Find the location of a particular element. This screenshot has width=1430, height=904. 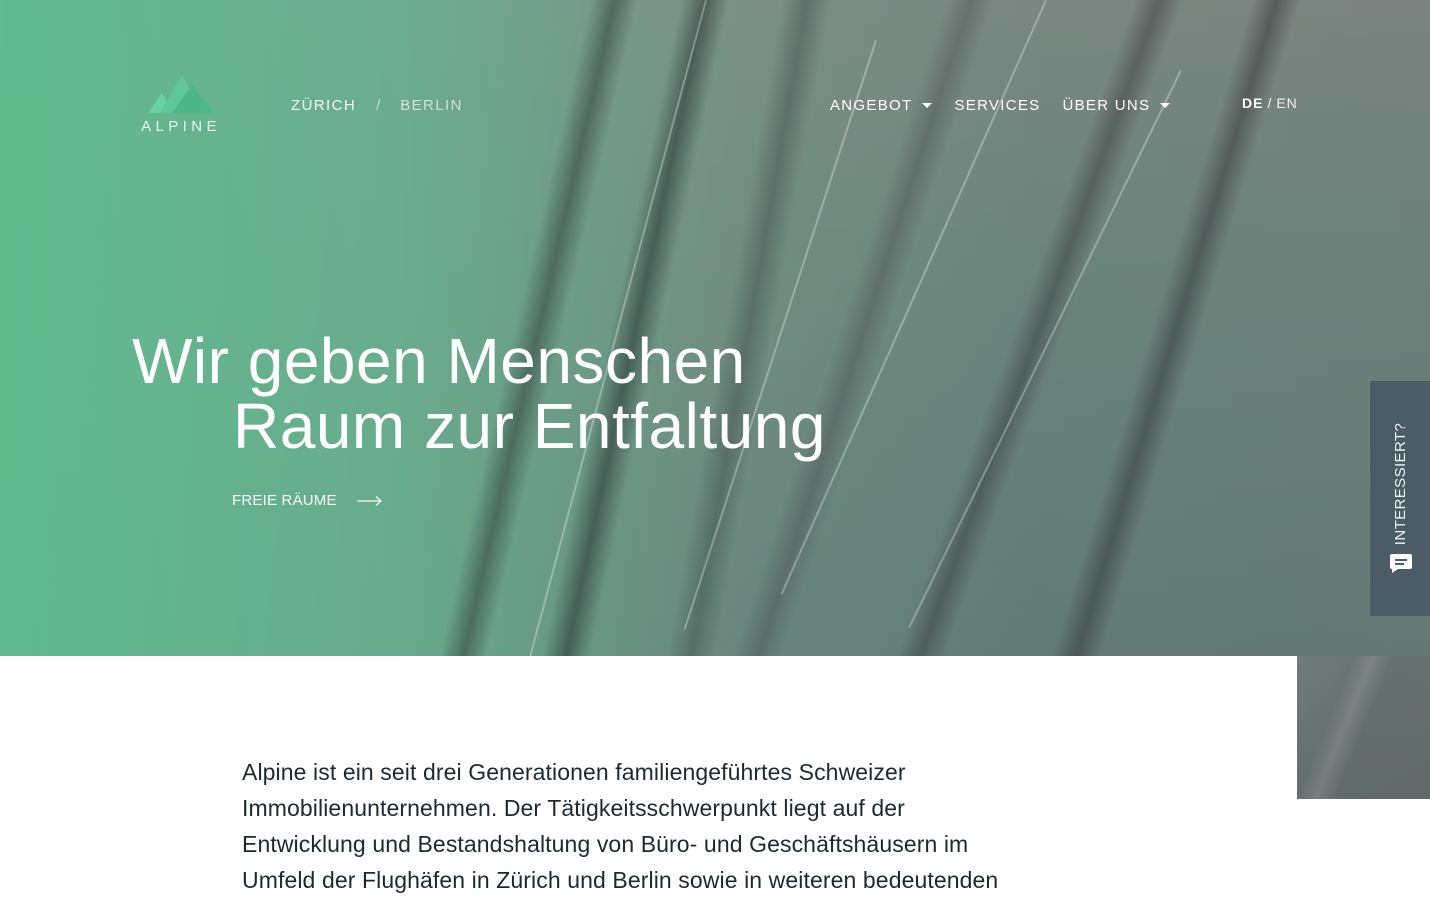

nav-item-label: SERVICES is located at coordinates (997, 105).